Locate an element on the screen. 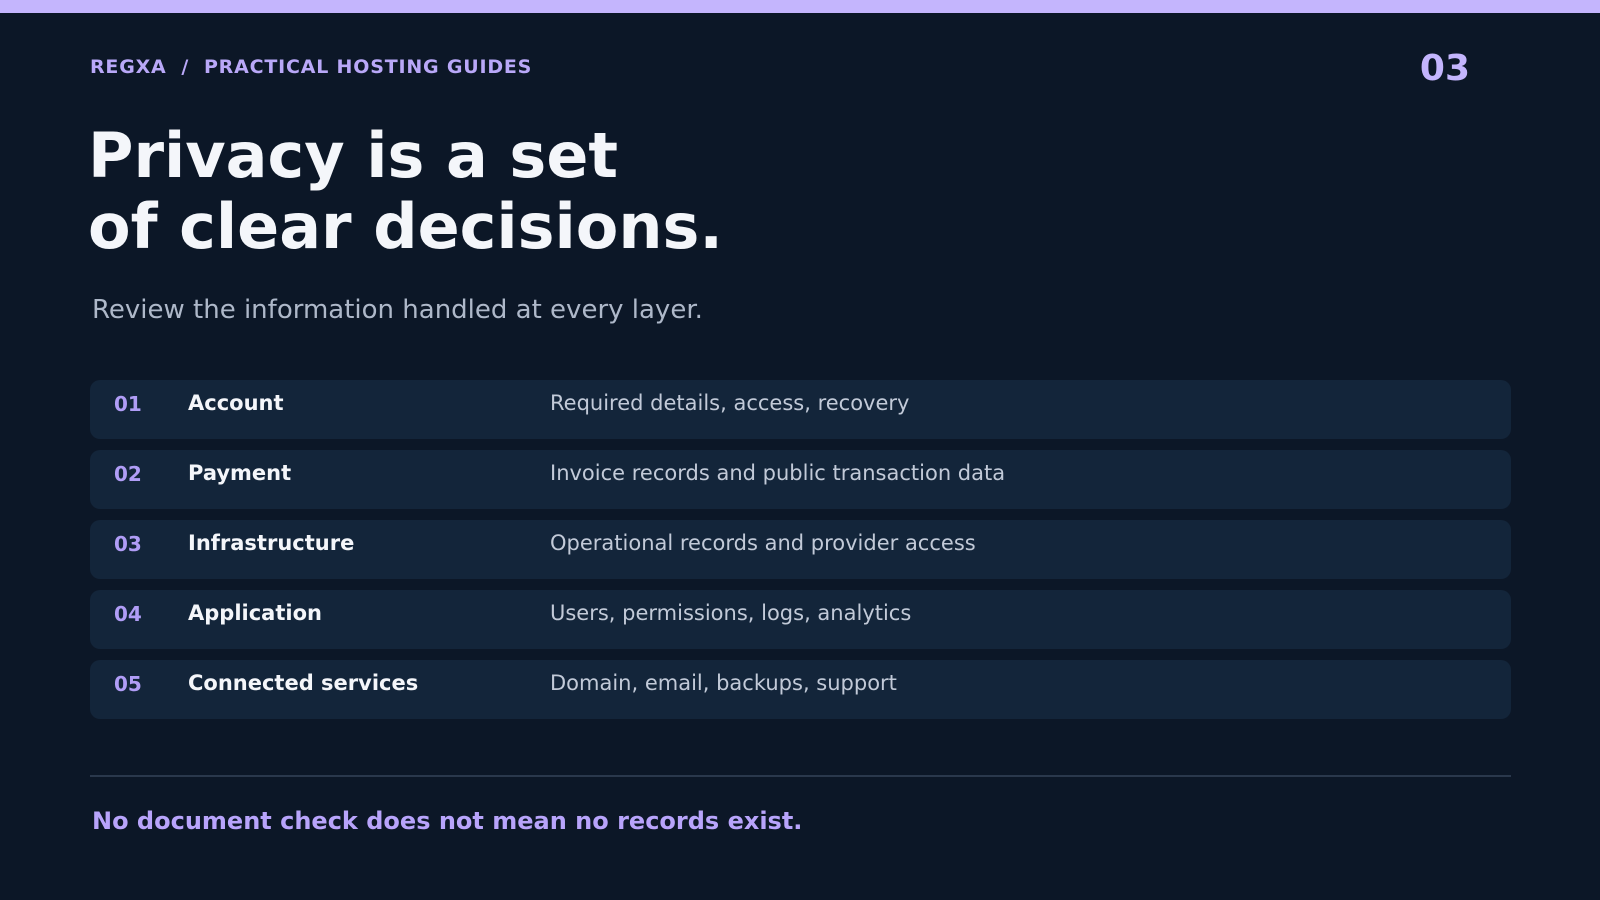 The height and width of the screenshot is (900, 1600). layer-number: 01 is located at coordinates (128, 404).